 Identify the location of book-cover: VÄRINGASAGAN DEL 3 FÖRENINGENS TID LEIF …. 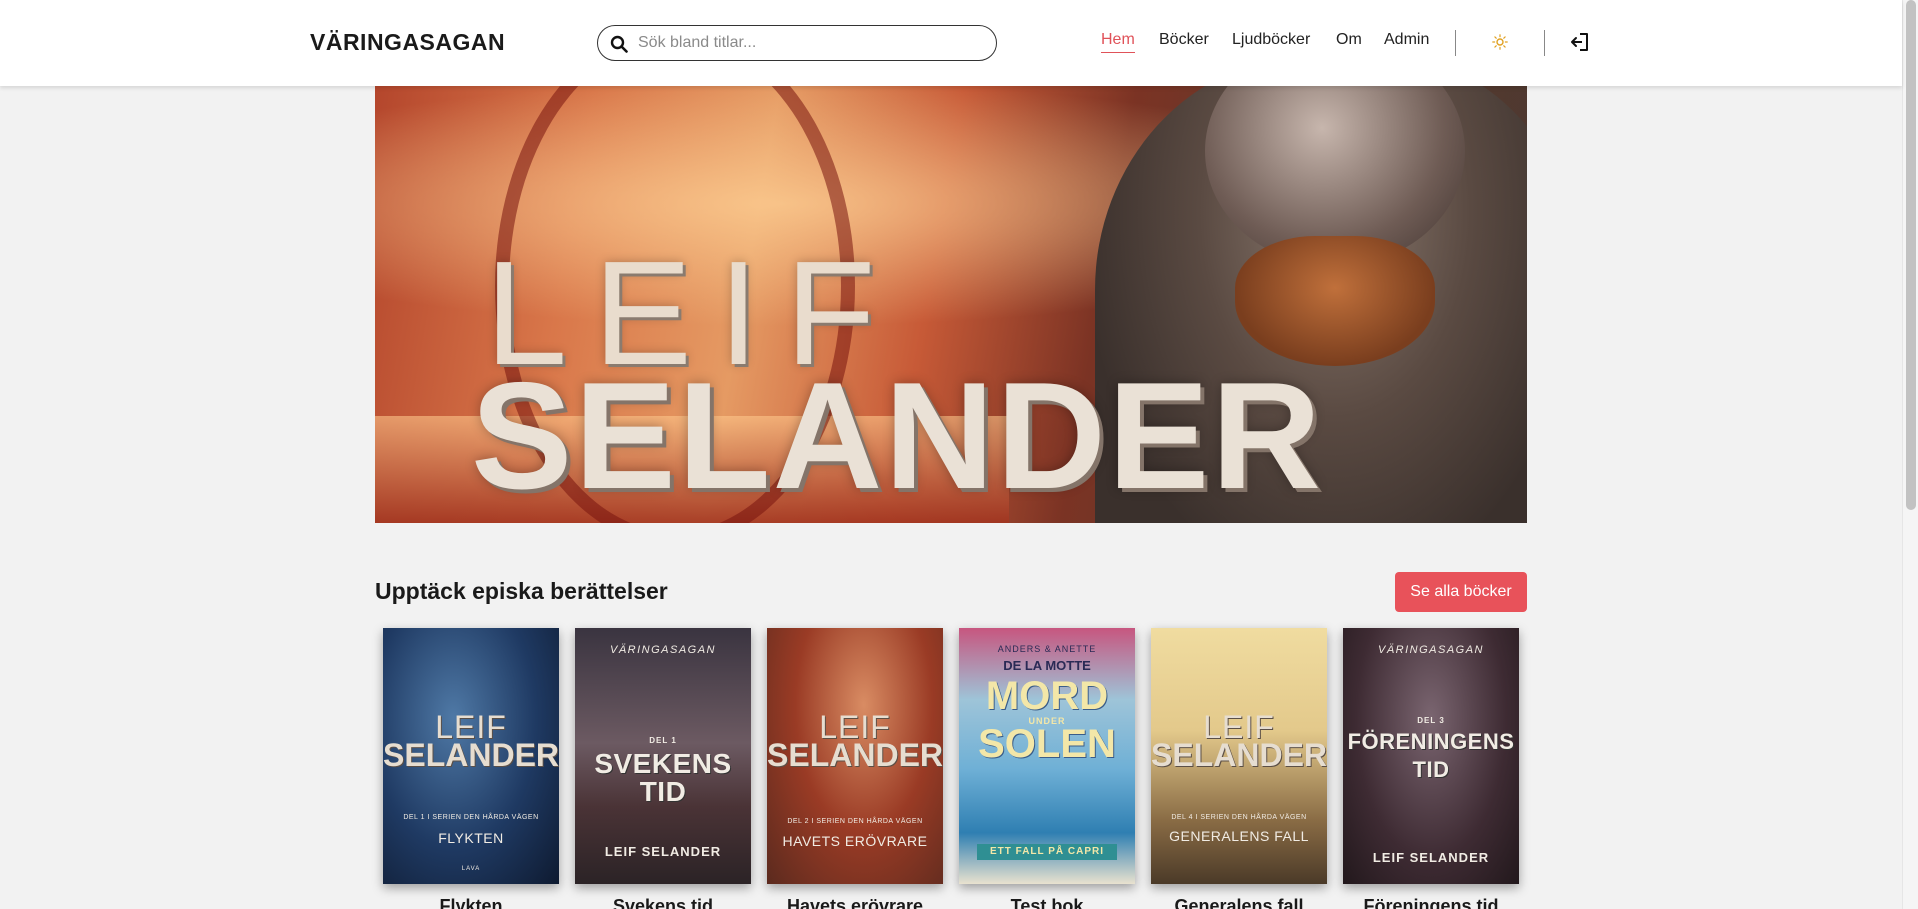
(1431, 756).